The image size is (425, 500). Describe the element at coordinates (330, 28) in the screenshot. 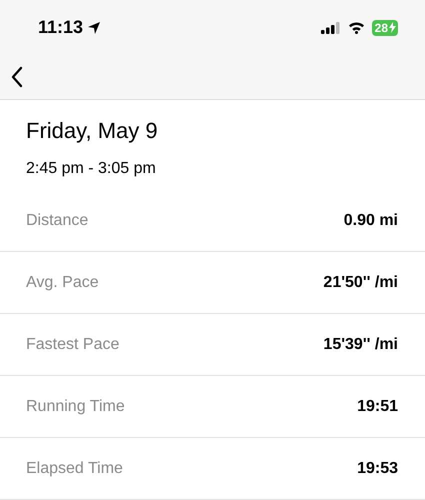

I see `signal-icon` at that location.